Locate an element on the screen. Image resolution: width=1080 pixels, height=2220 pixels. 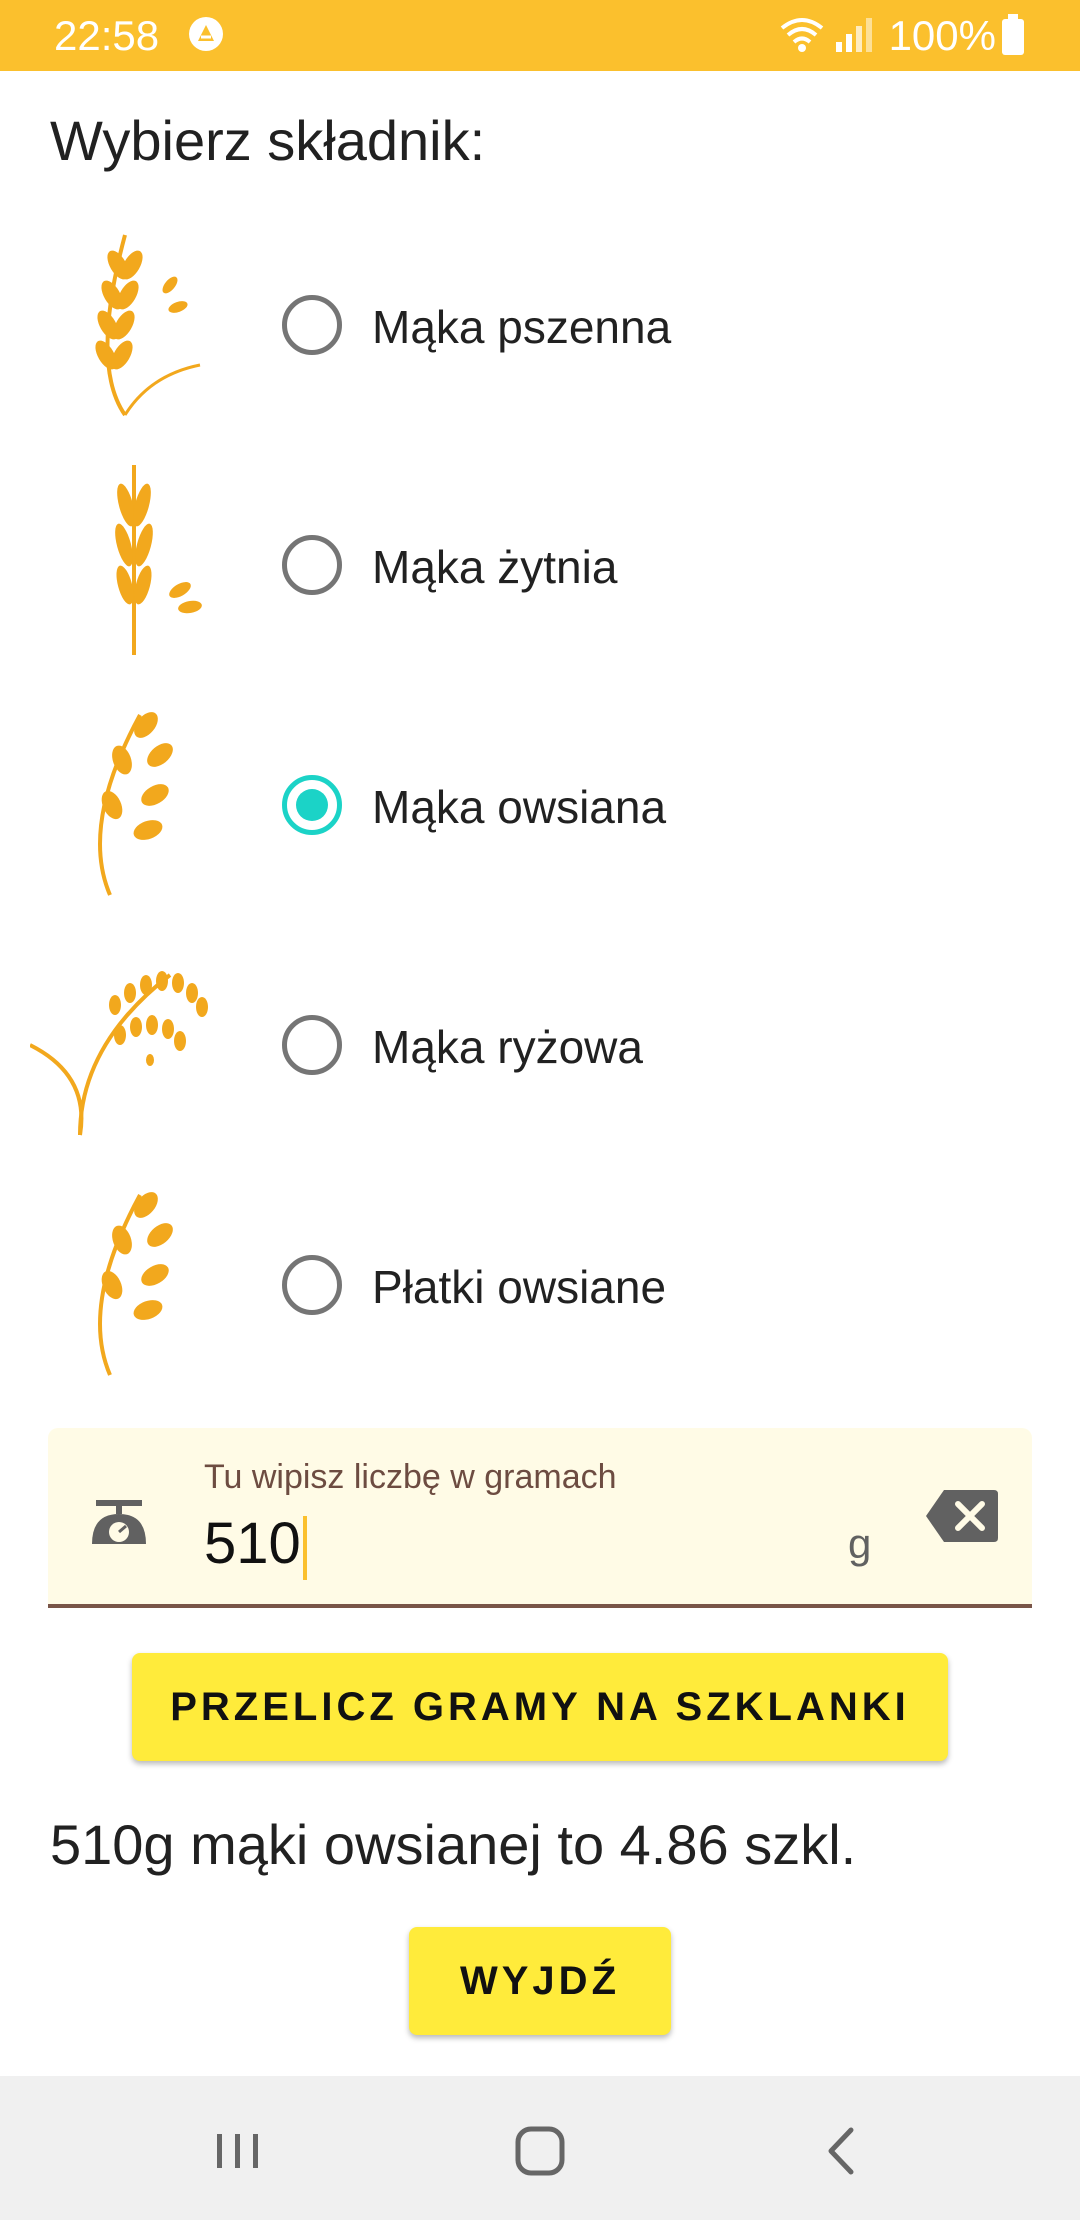
page-title: Wybierz składnik: is located at coordinates (268, 140).